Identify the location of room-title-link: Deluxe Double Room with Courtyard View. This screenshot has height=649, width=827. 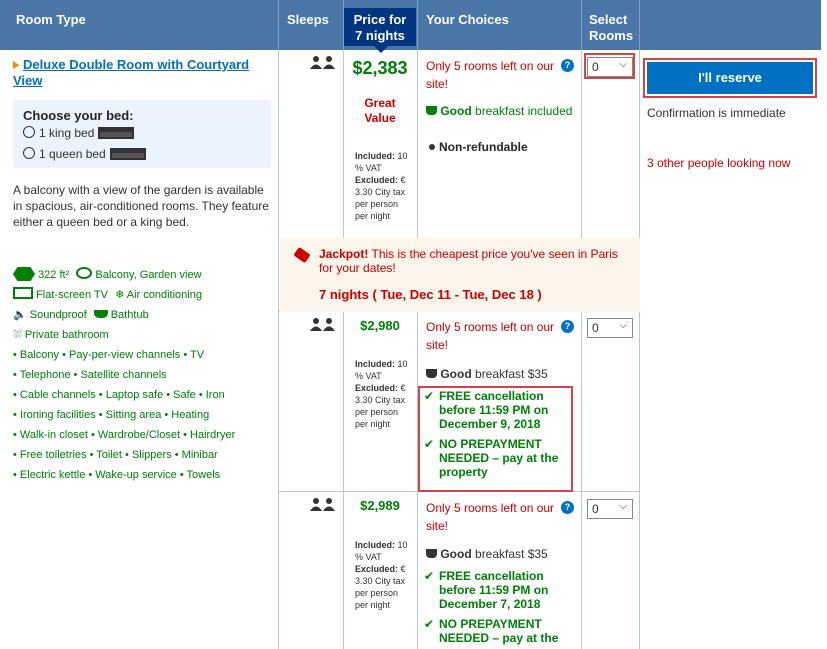
(138, 73).